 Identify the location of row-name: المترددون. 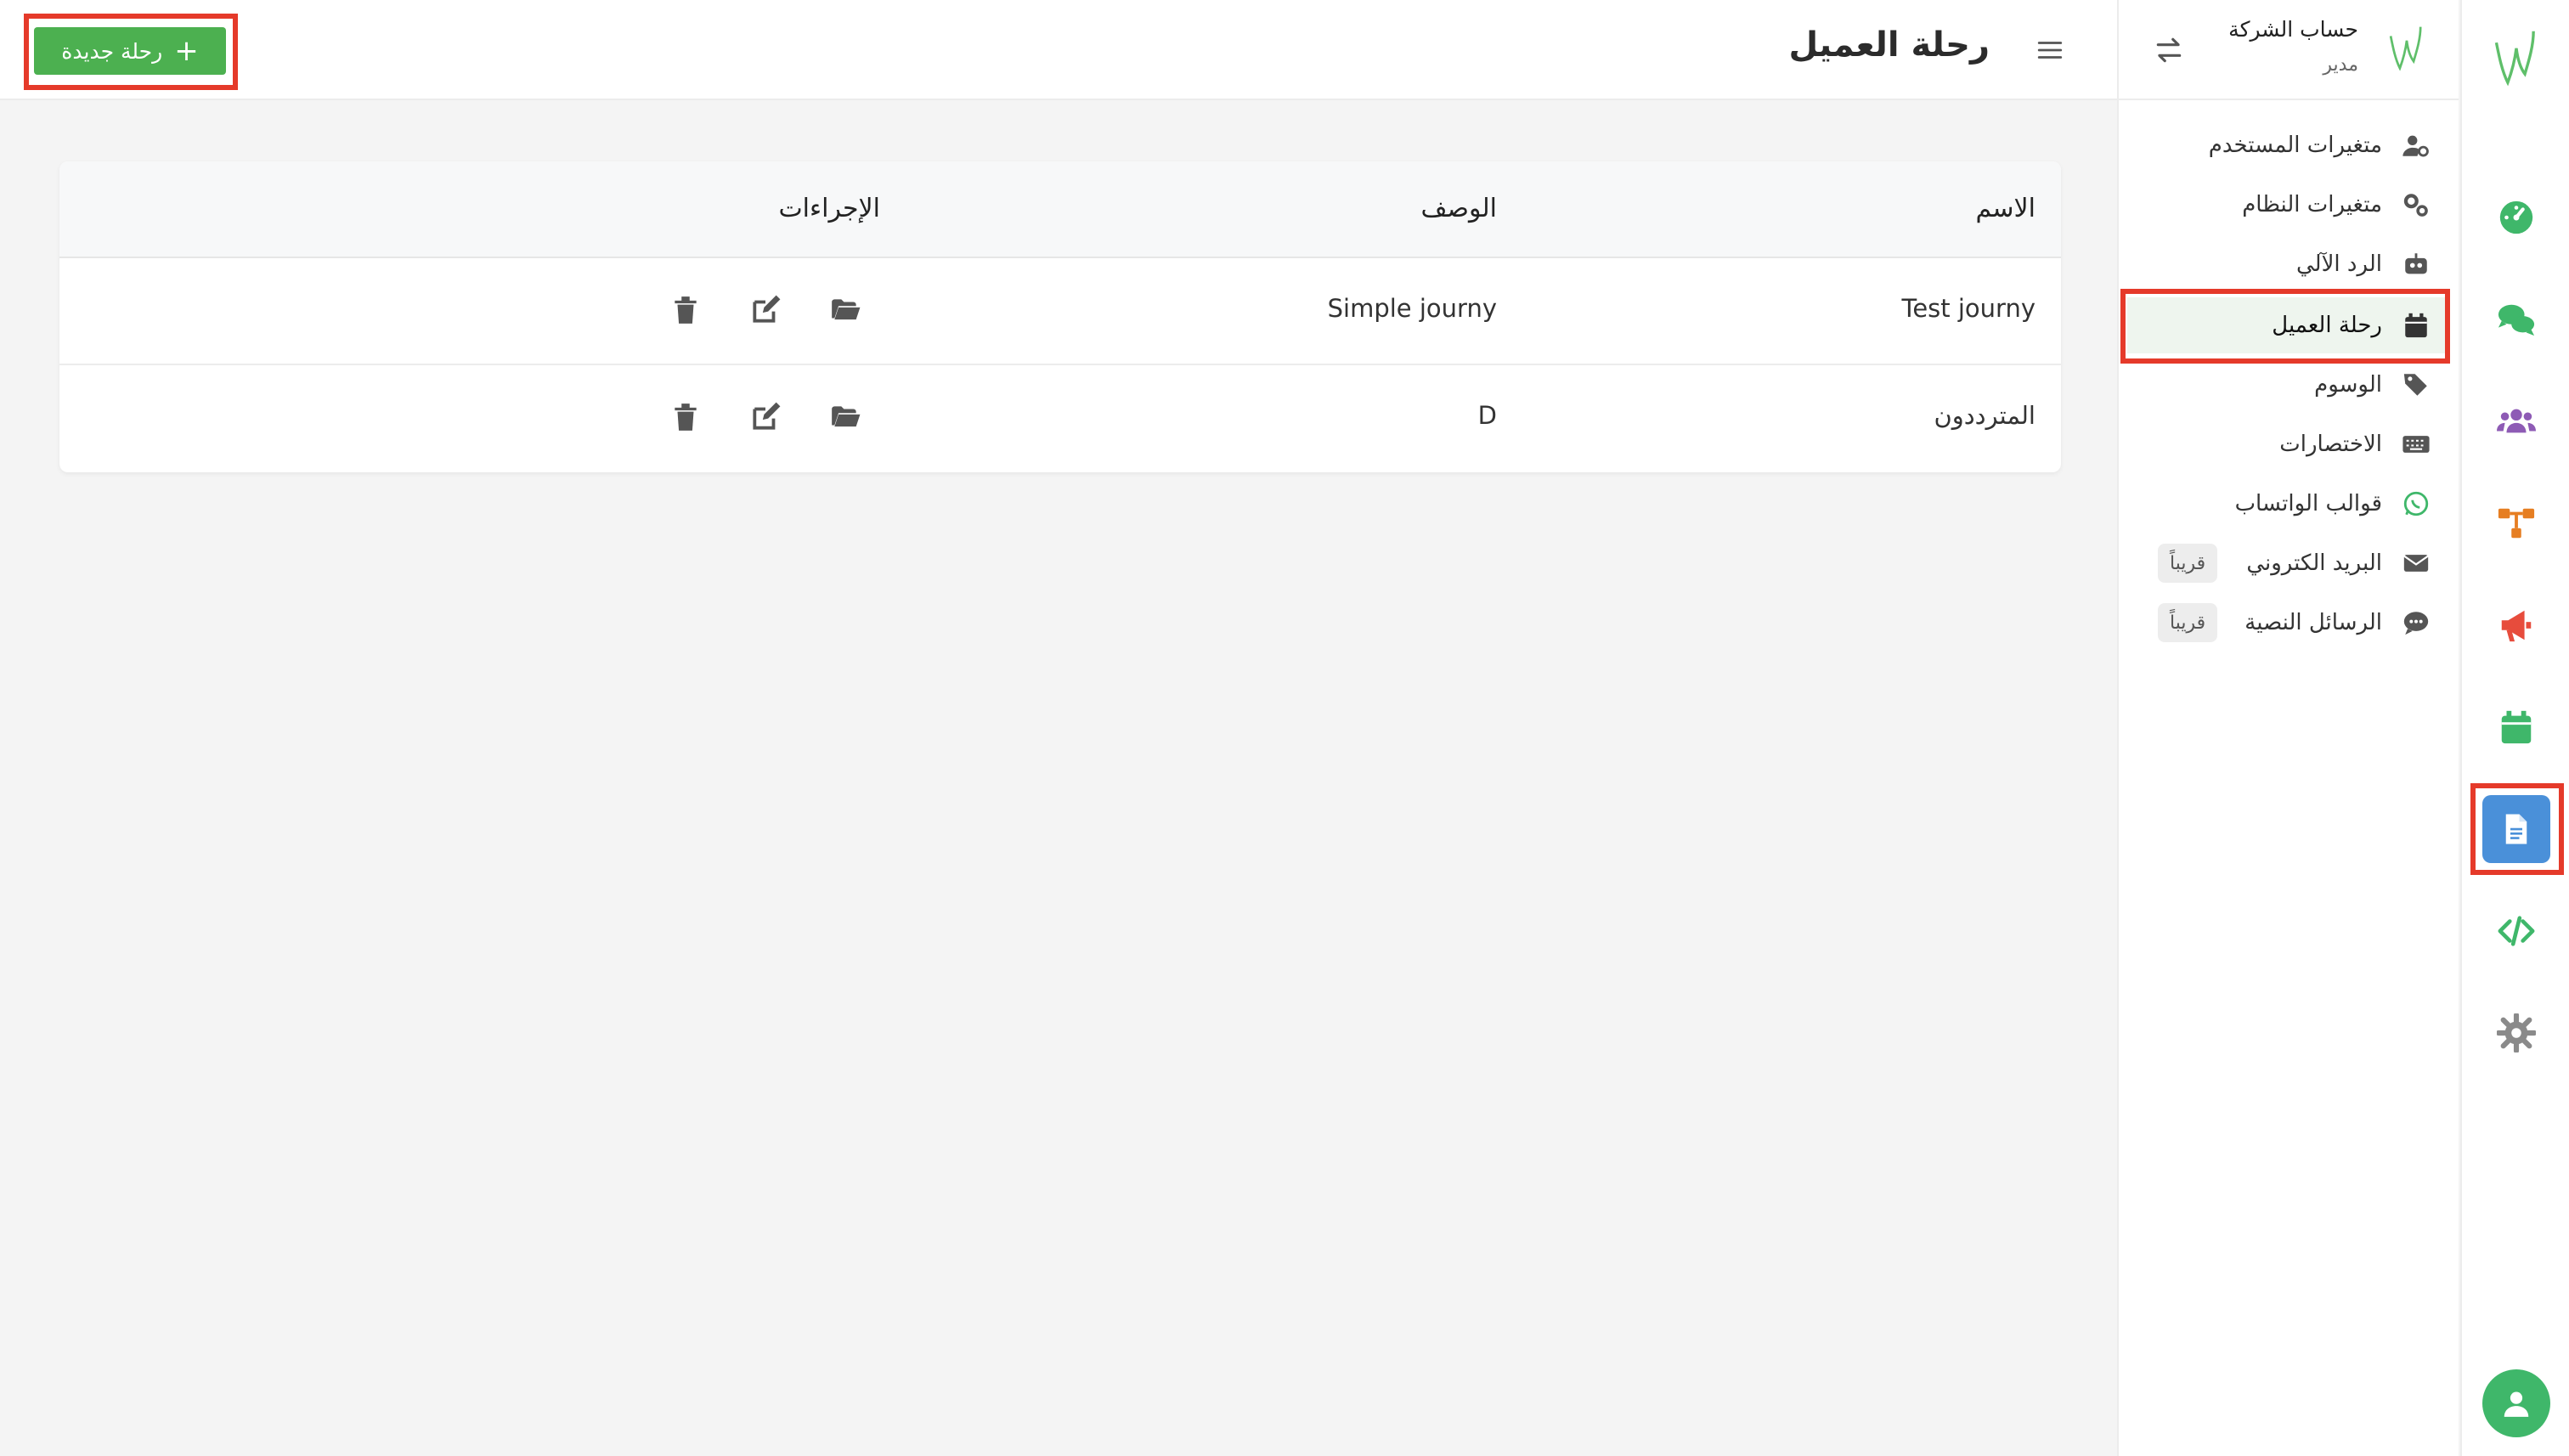
(1985, 415).